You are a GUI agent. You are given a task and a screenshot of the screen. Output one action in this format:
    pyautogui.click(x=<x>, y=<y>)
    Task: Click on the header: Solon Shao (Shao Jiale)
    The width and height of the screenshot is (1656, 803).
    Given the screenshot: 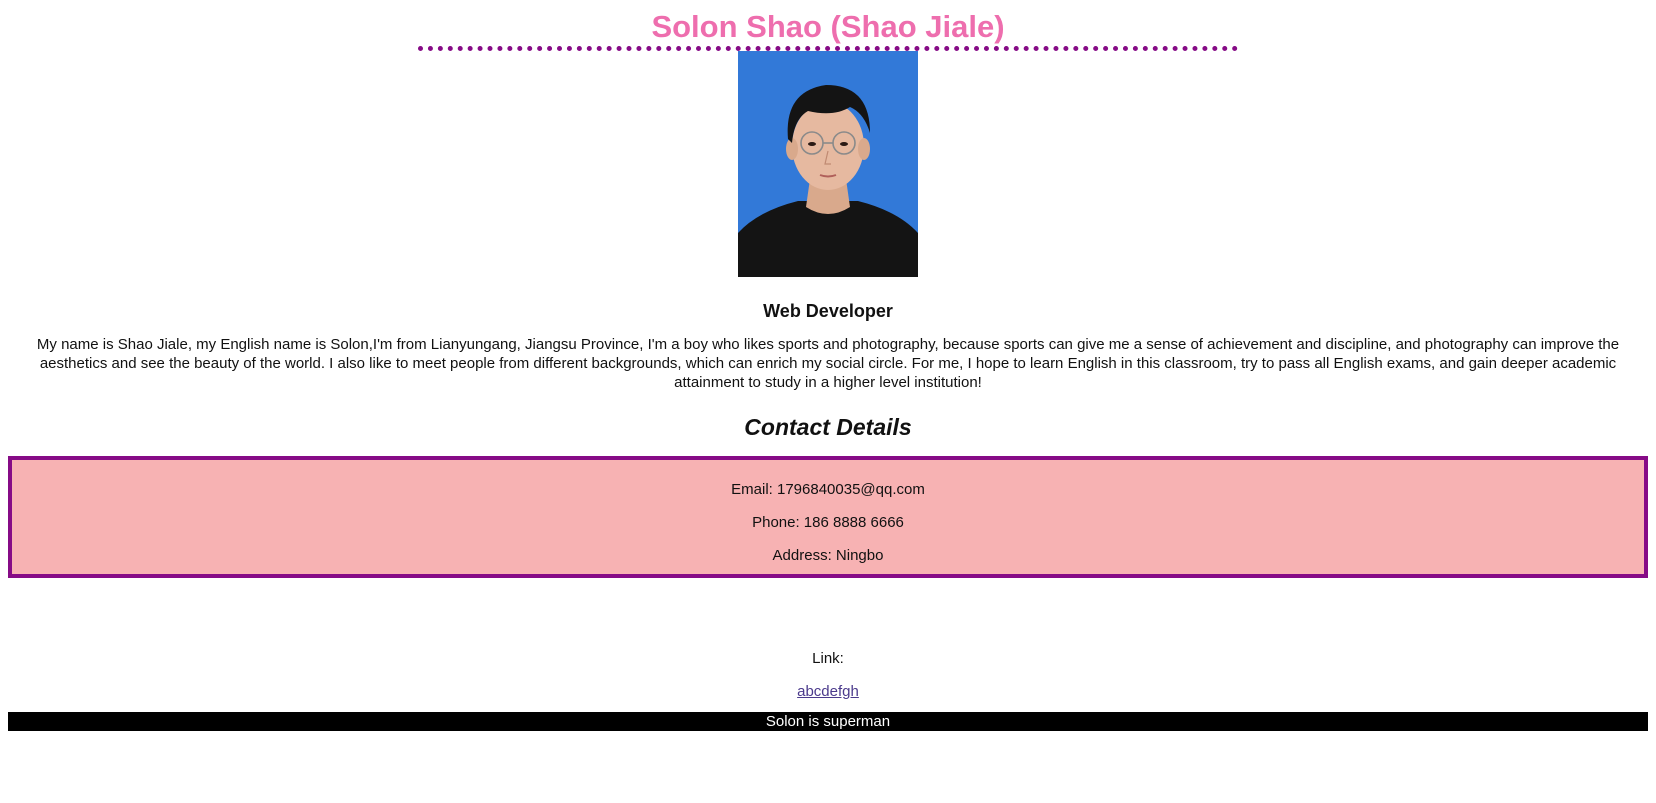 What is the action you would take?
    pyautogui.click(x=828, y=23)
    